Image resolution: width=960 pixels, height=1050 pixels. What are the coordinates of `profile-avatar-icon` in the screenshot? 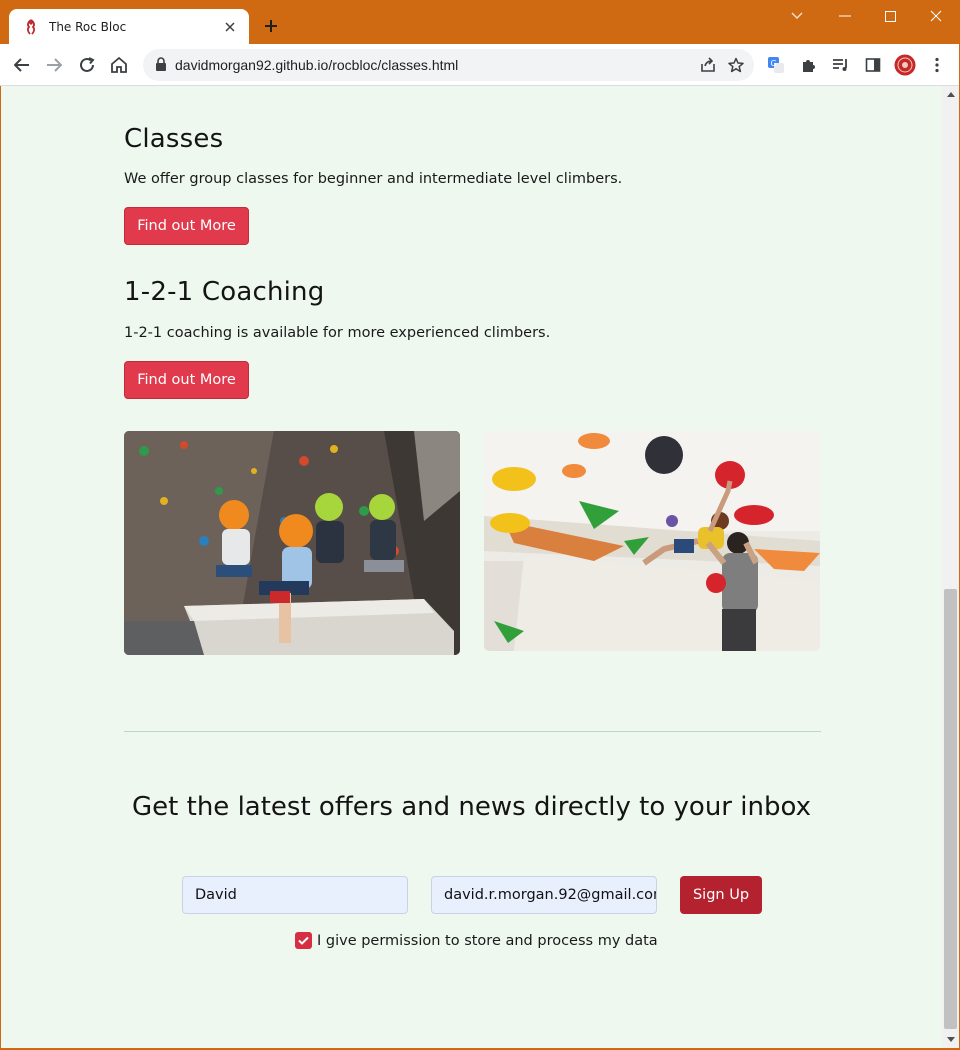 It's located at (905, 65).